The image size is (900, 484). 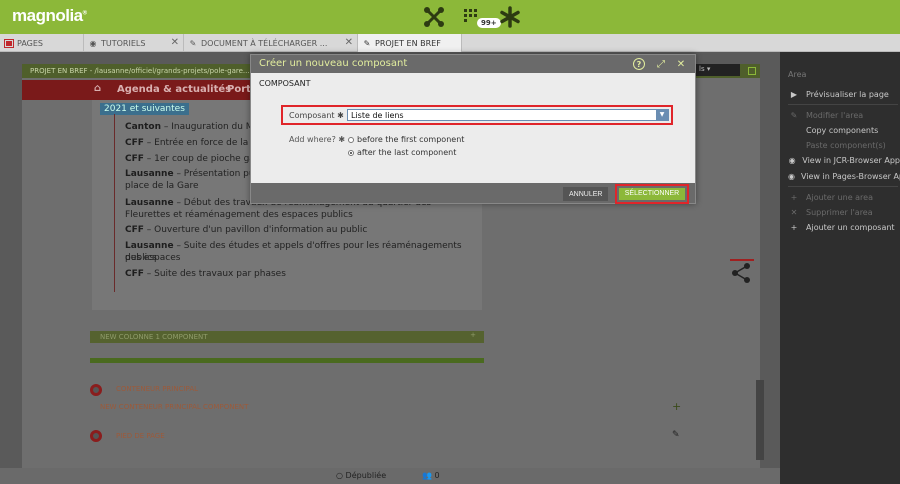 What do you see at coordinates (351, 152) in the screenshot?
I see `radio-button-checked` at bounding box center [351, 152].